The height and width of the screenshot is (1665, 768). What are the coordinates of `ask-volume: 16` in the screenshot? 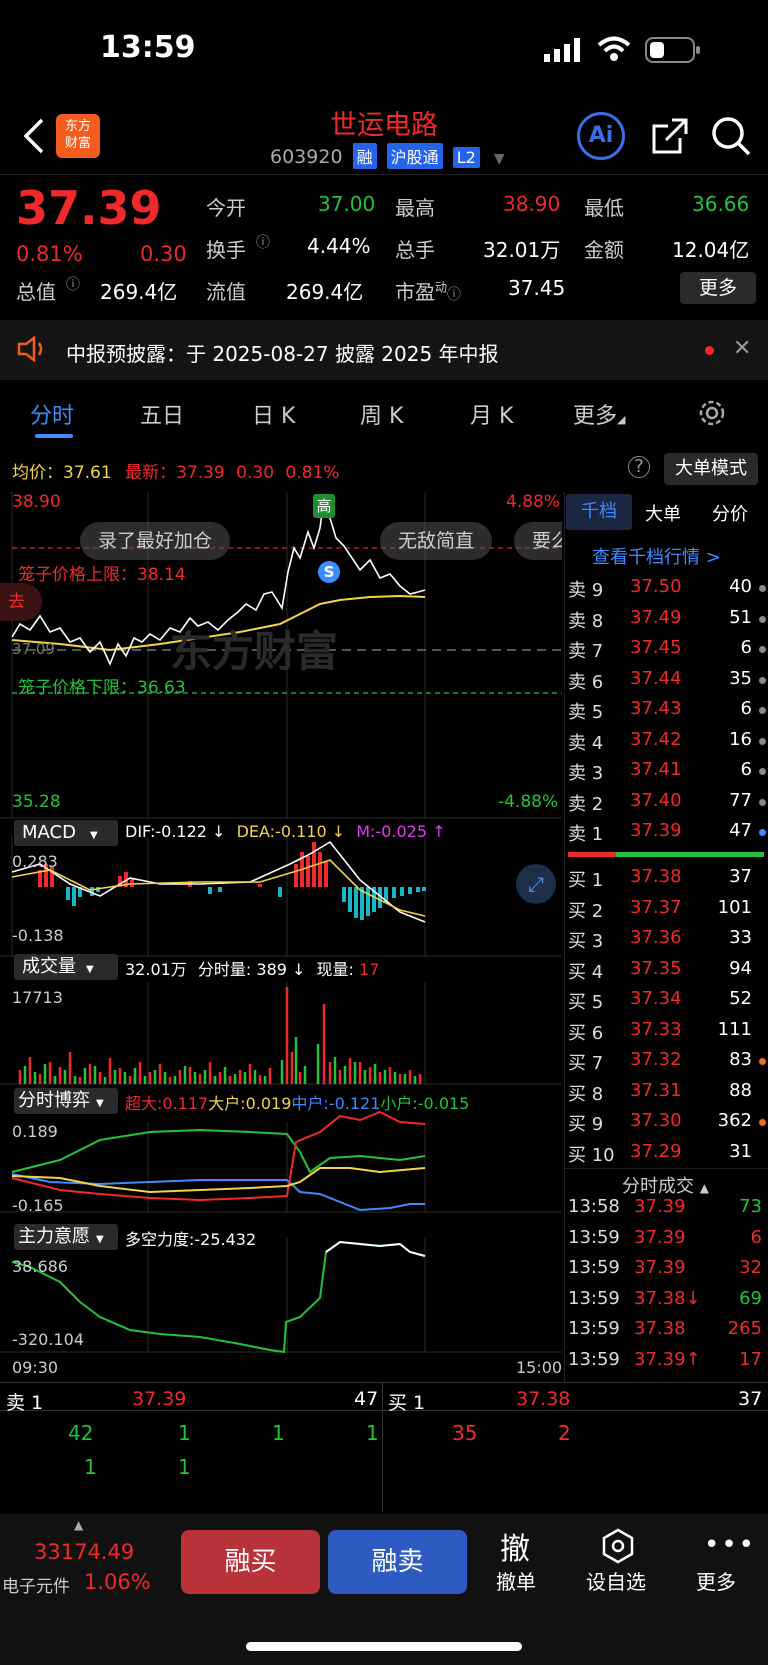 It's located at (740, 739).